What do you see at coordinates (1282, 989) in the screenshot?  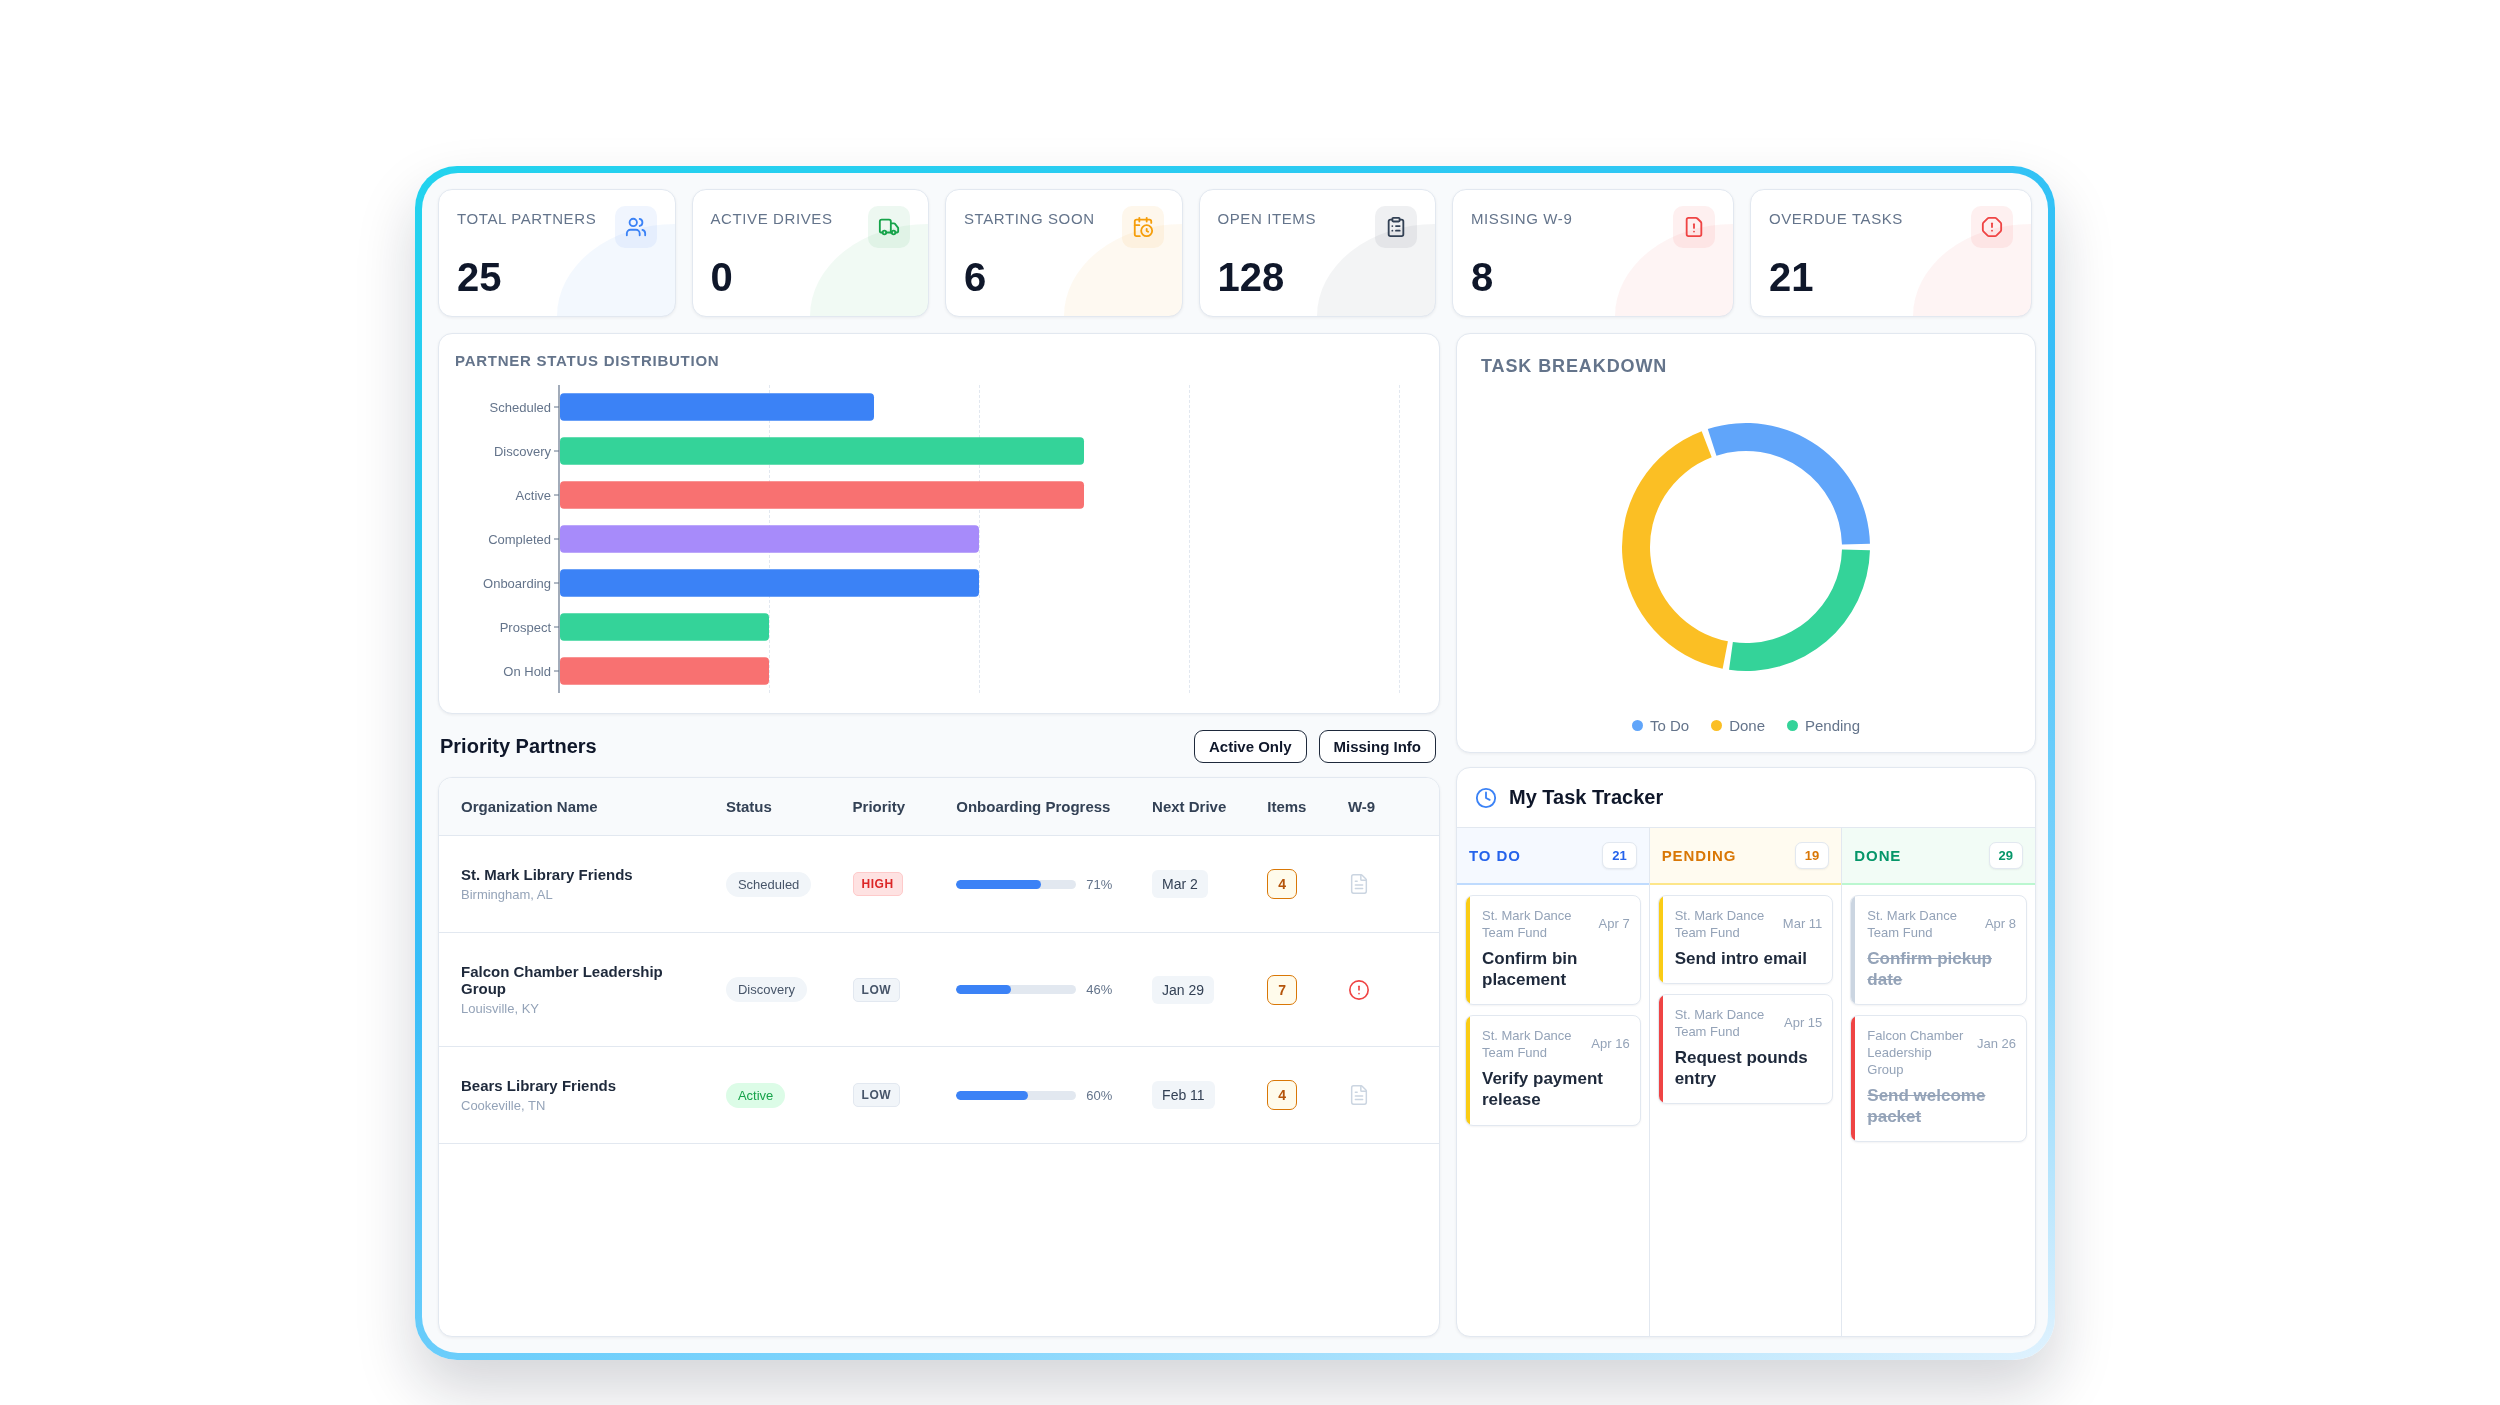 I see `item-count-badge: 7` at bounding box center [1282, 989].